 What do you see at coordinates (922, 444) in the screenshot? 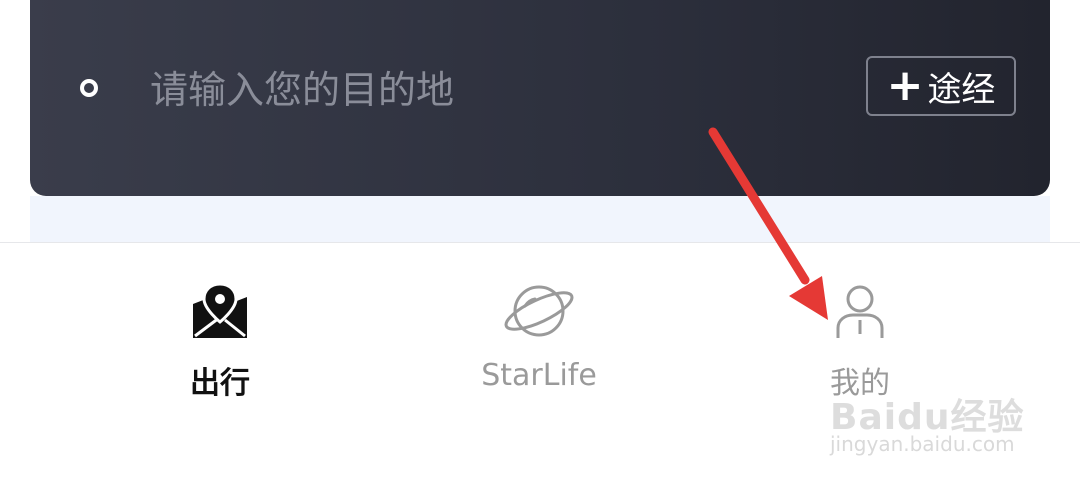
I see `watermark-url: jingyan.baidu.com` at bounding box center [922, 444].